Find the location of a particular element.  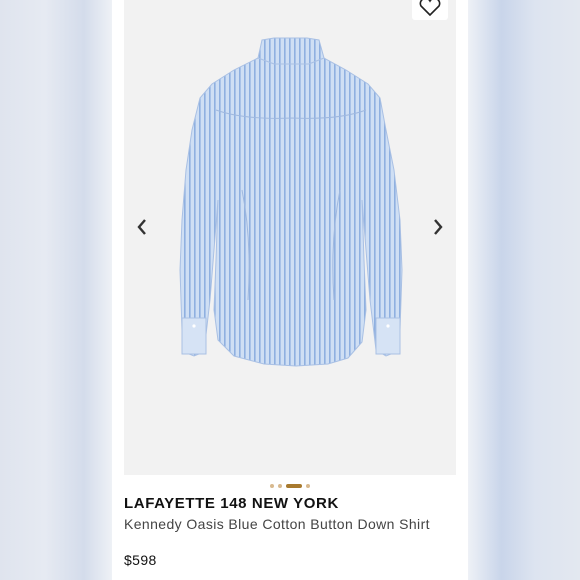

previous-image-button is located at coordinates (142, 227).